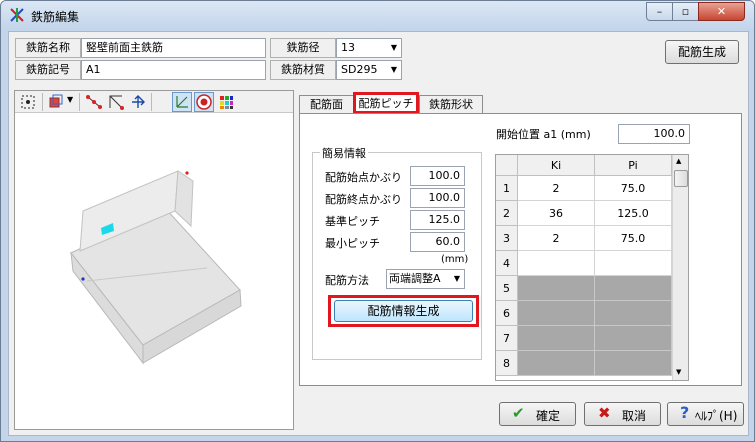 The image size is (755, 442). Describe the element at coordinates (70, 99) in the screenshot. I see `view-dropdown-arrow-icon: ▼` at that location.